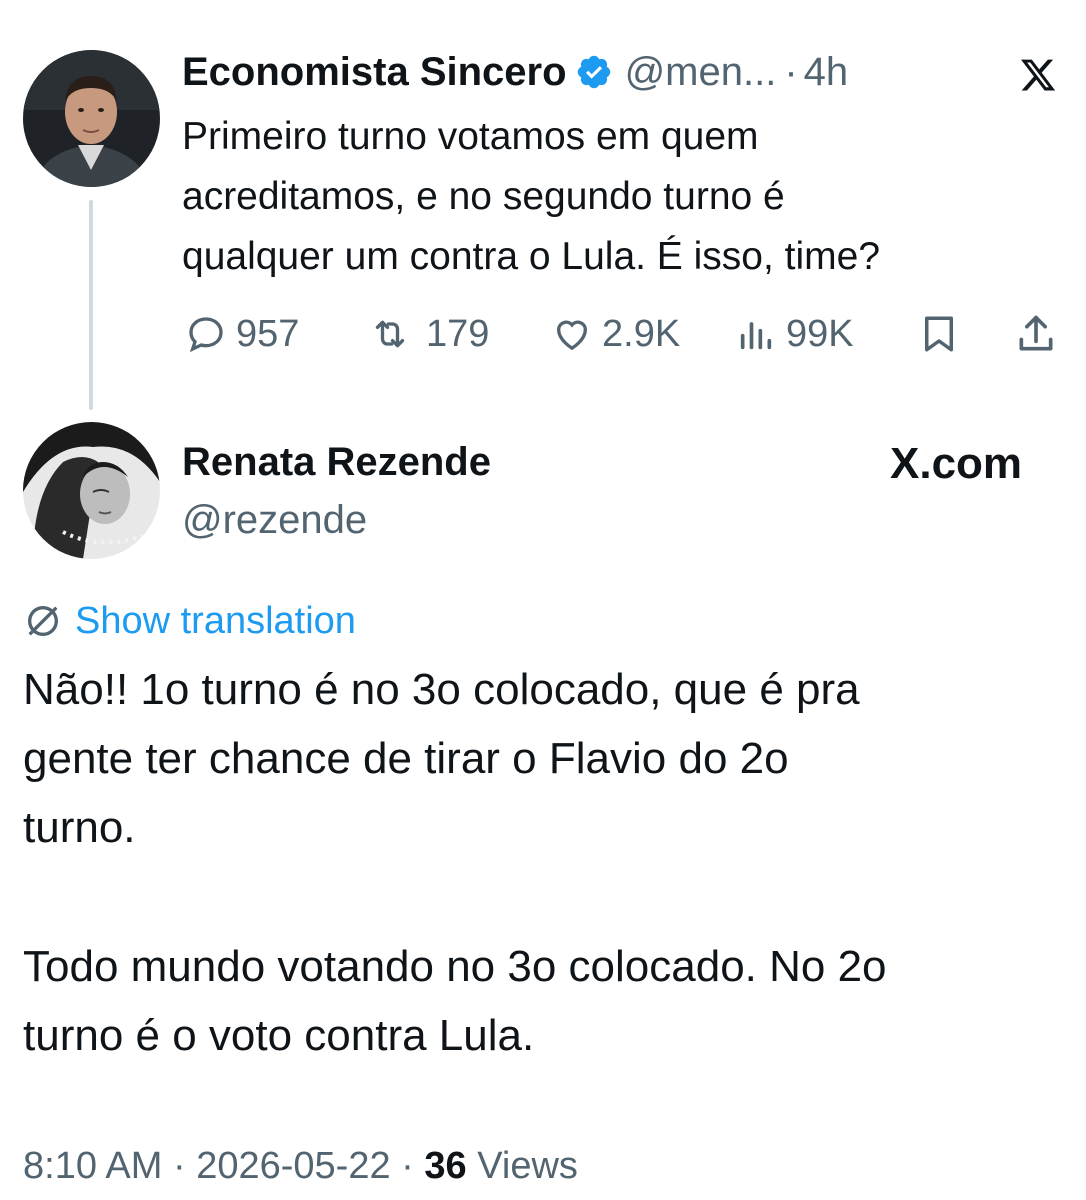 The image size is (1086, 1200). I want to click on reply-button: 957, so click(242, 334).